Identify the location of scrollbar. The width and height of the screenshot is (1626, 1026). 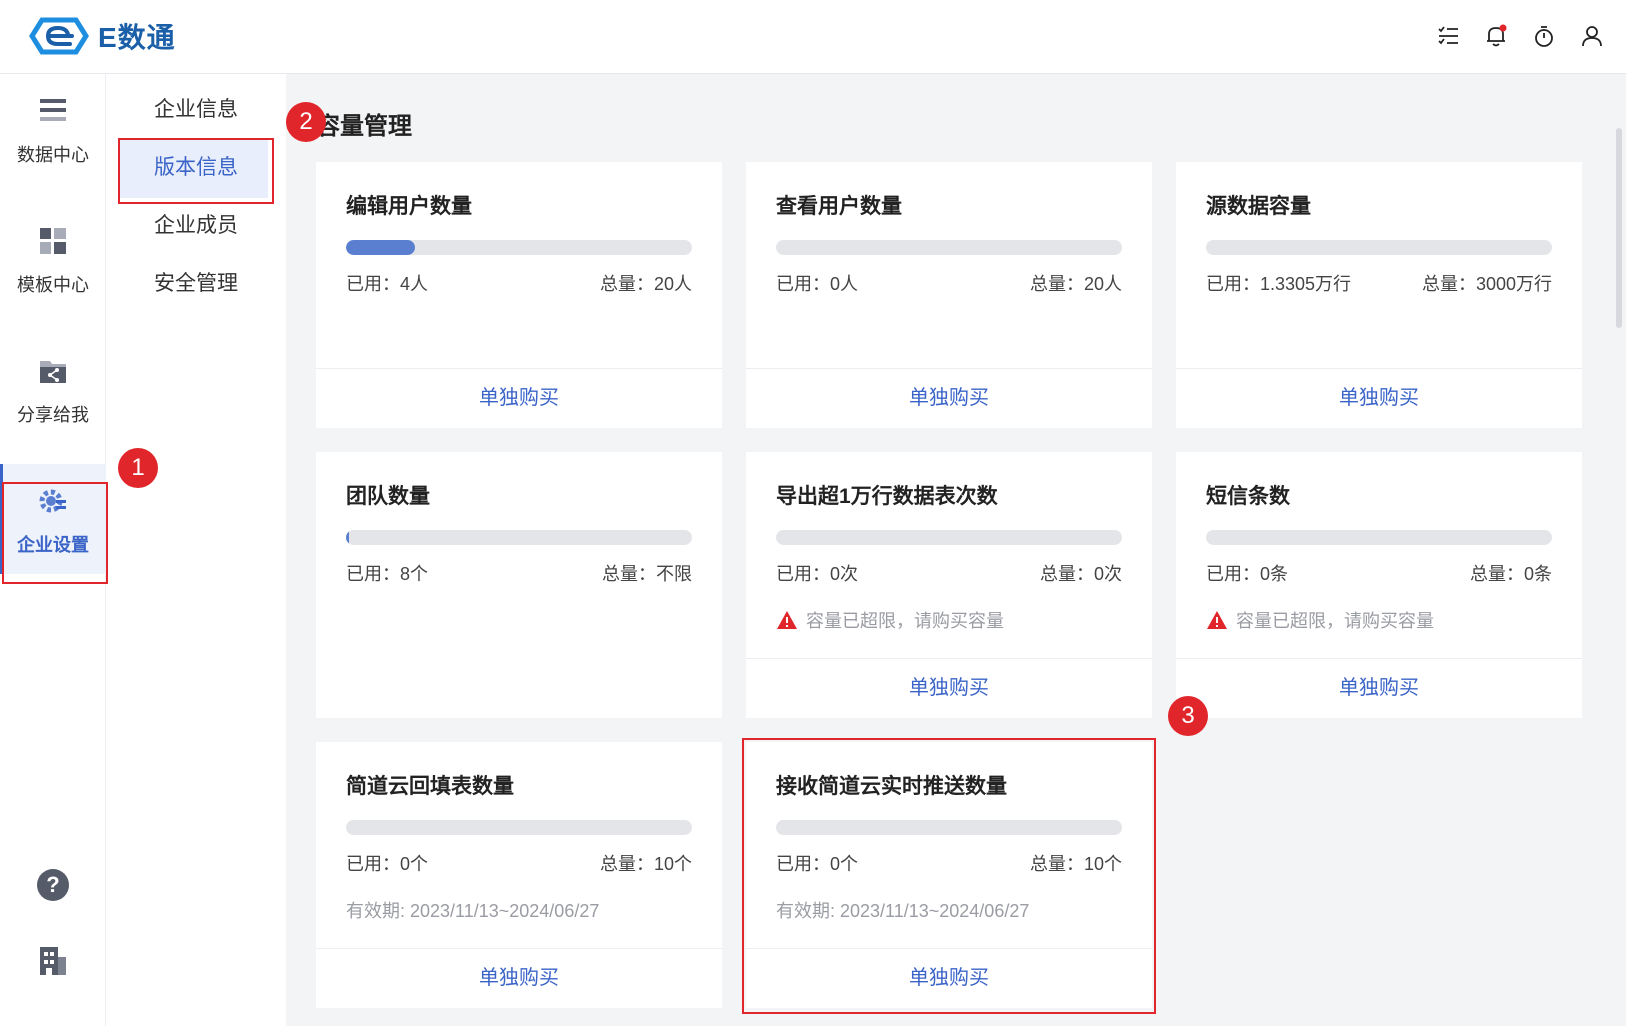
(1619, 228).